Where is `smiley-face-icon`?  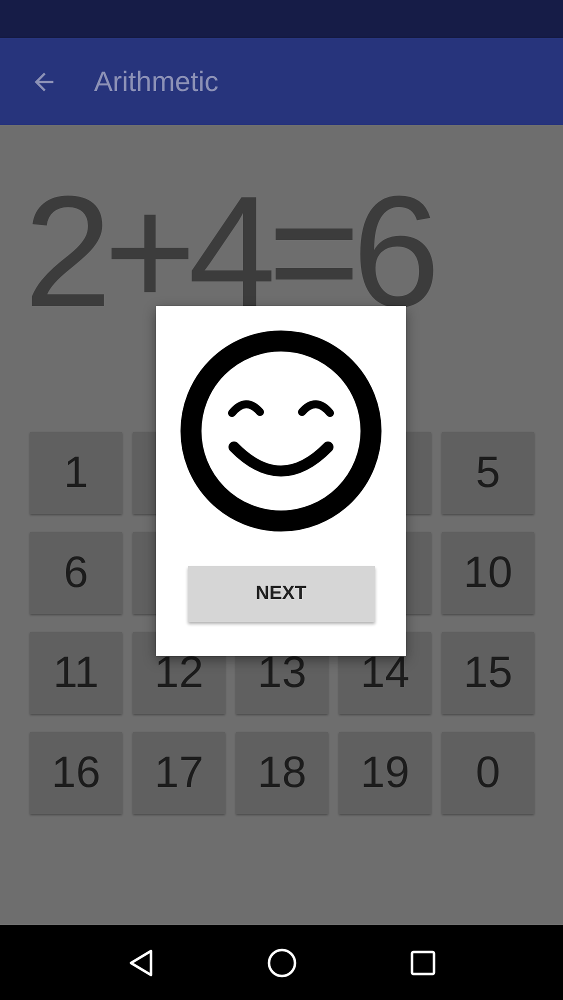 smiley-face-icon is located at coordinates (281, 431).